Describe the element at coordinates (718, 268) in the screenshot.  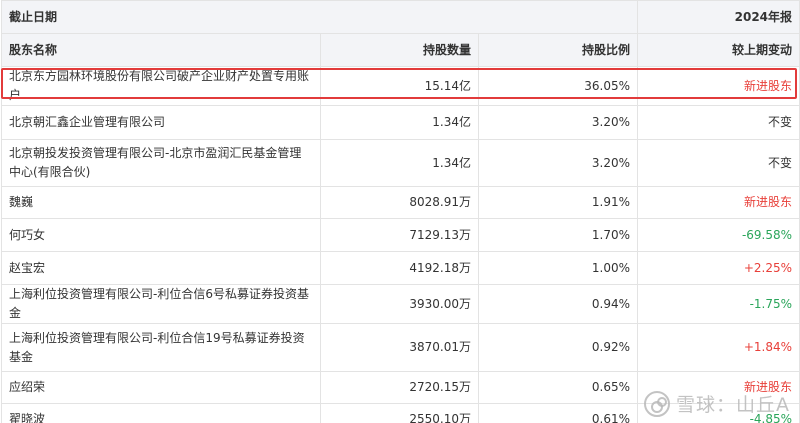
I see `change-value: +2.25%` at that location.